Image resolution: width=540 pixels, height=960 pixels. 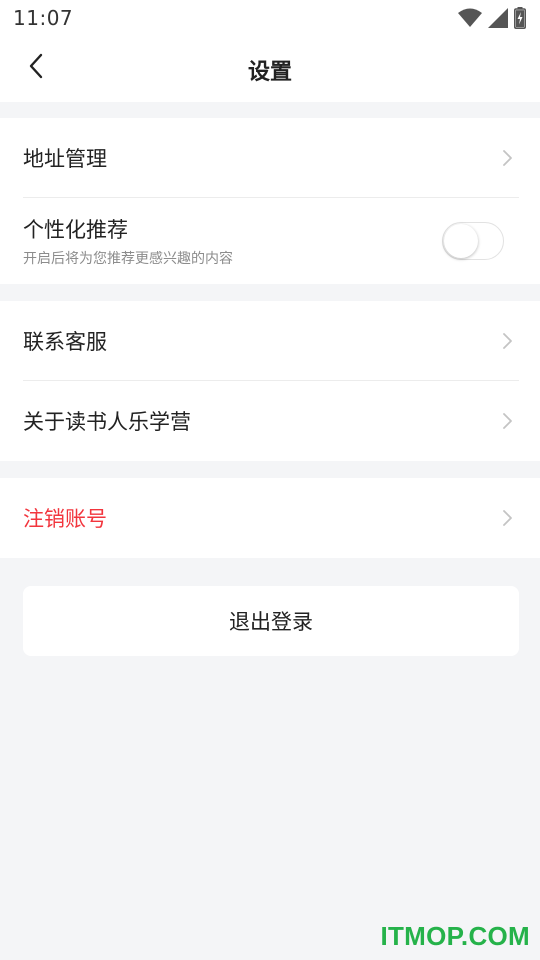 What do you see at coordinates (271, 621) in the screenshot?
I see `logout-button: 退出登录` at bounding box center [271, 621].